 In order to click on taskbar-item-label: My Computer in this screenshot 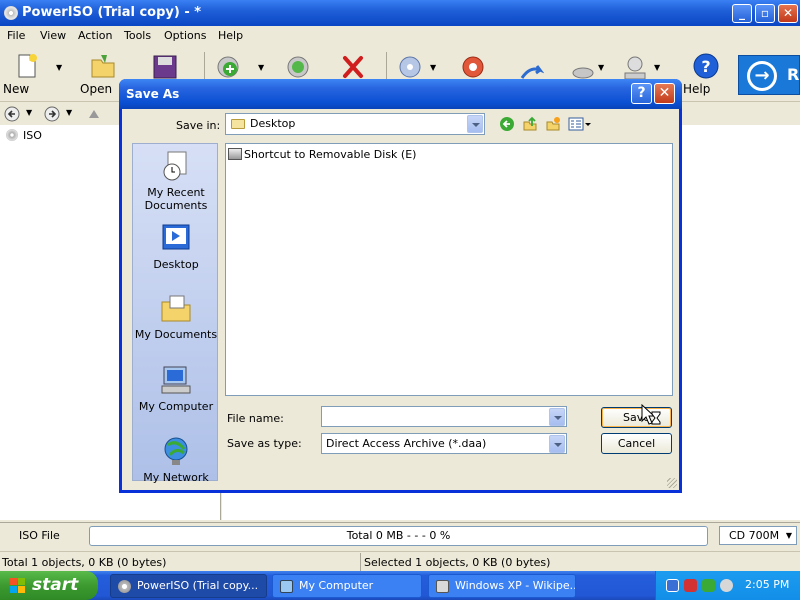, I will do `click(336, 585)`.